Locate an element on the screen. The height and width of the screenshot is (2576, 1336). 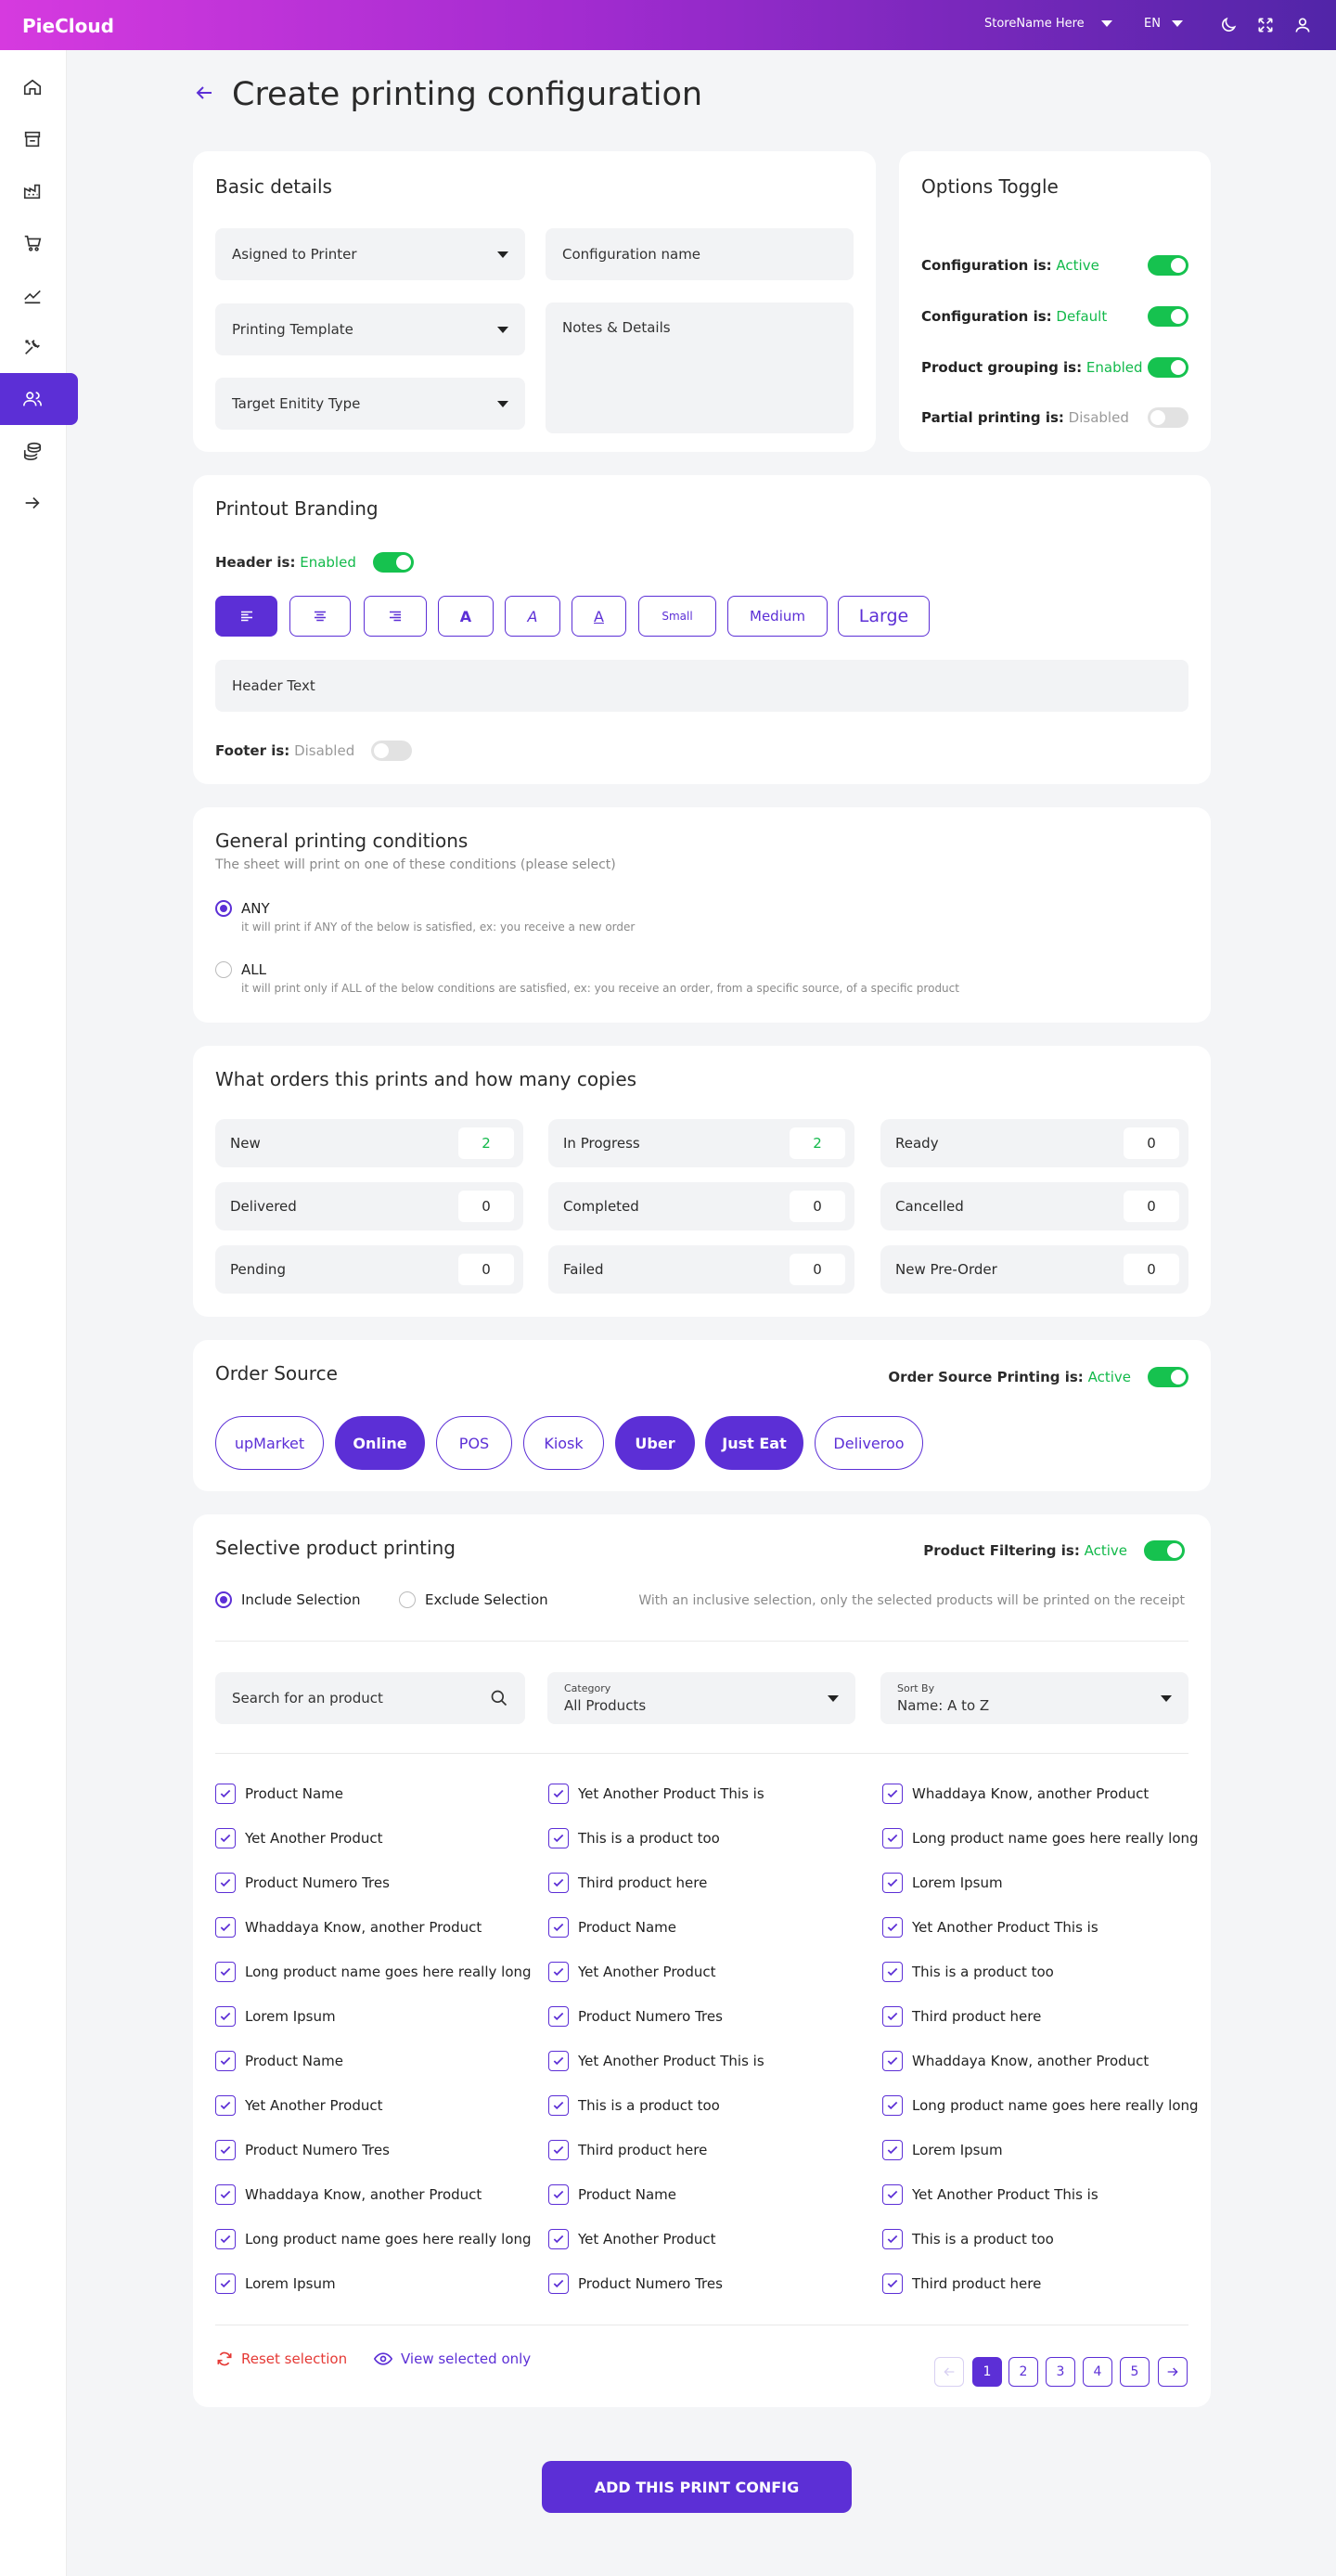
product-search-input: Search for an product is located at coordinates (370, 1698).